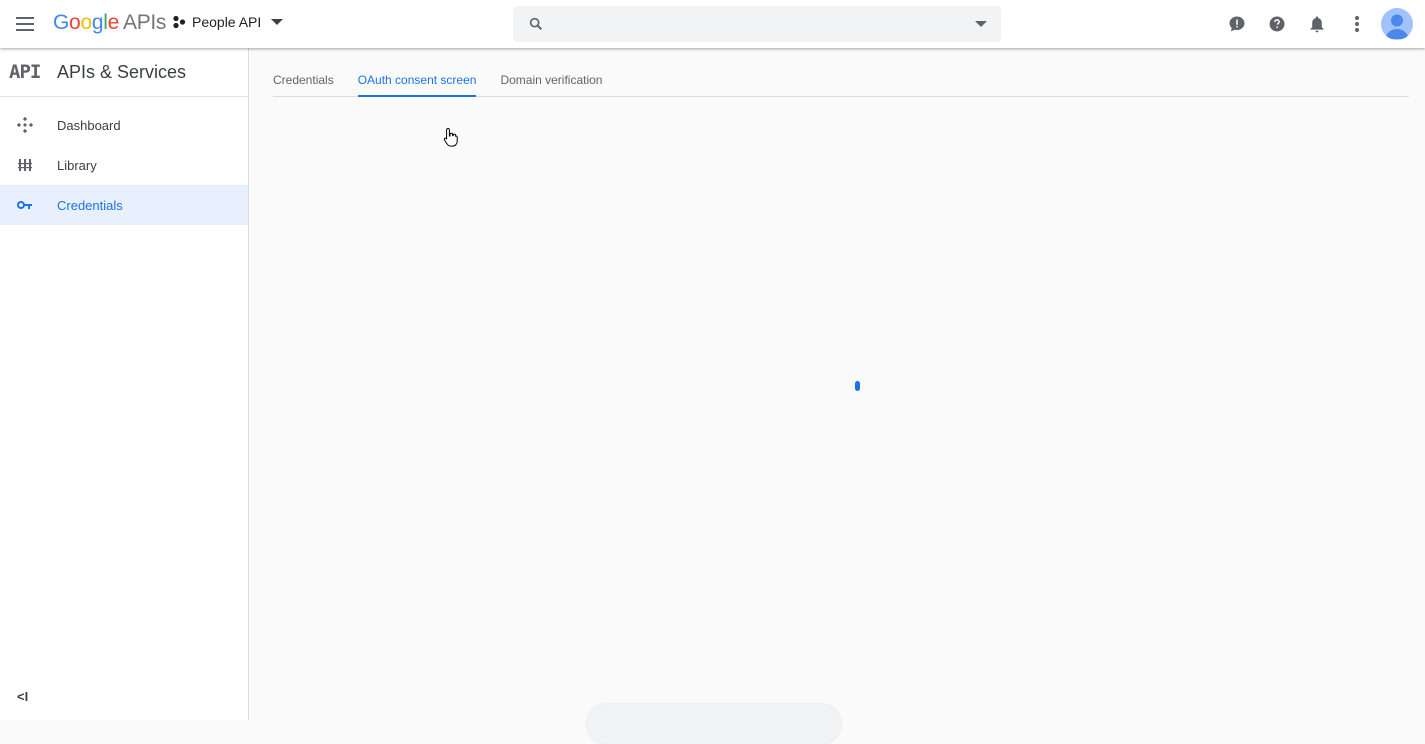  I want to click on dashboard-icon, so click(25, 125).